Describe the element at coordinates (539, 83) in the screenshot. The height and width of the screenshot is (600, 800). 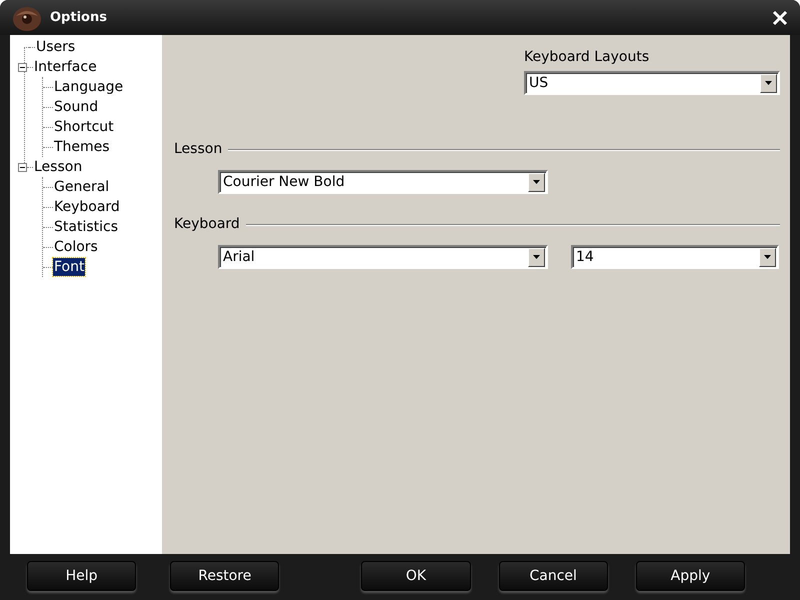
I see `dropdown-value: US` at that location.